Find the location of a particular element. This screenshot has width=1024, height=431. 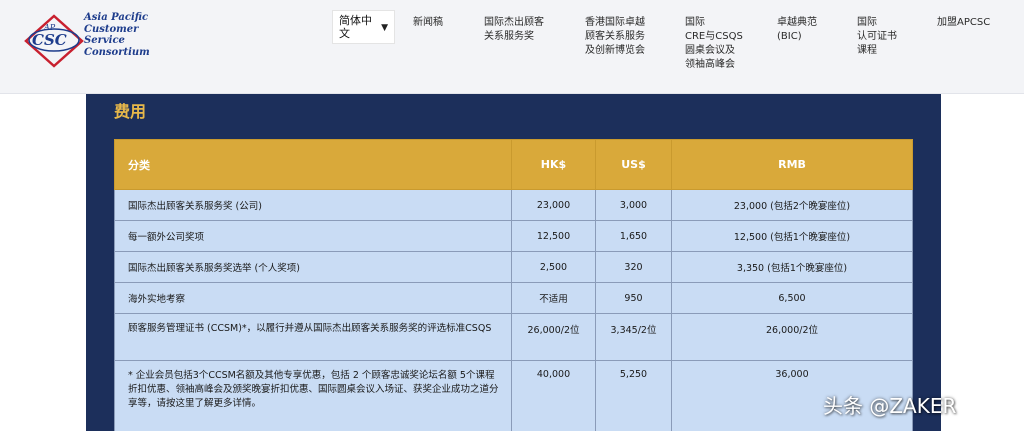

language-select: 简体中文 ▼ is located at coordinates (363, 27).